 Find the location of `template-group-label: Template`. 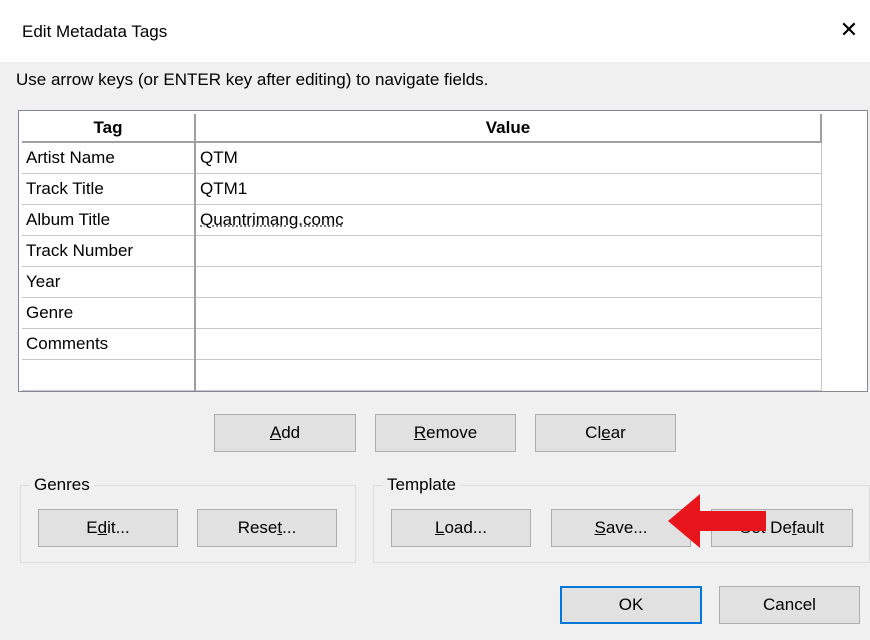

template-group-label: Template is located at coordinates (421, 485).